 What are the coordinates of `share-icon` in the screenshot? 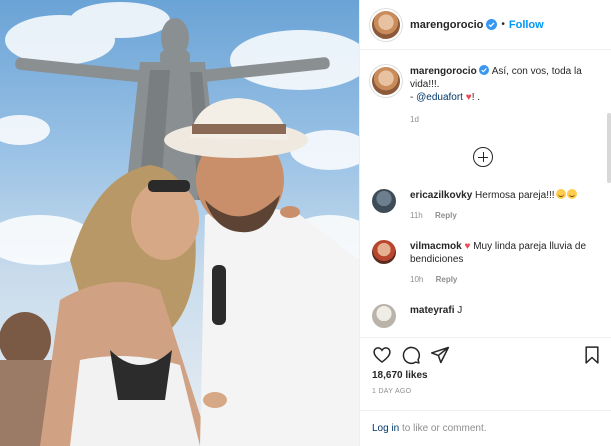 It's located at (440, 355).